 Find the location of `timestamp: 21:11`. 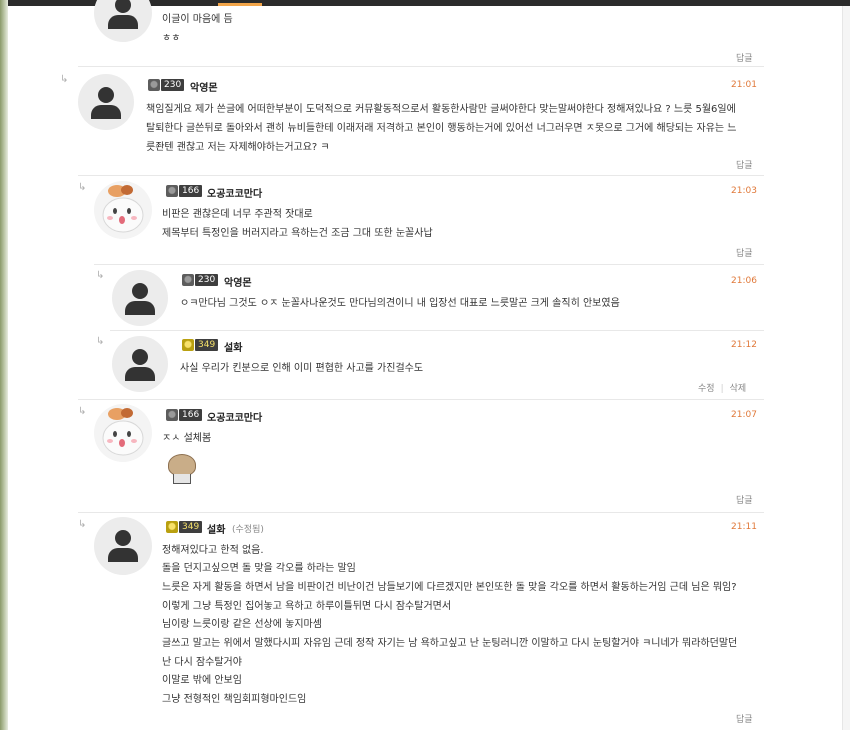

timestamp: 21:11 is located at coordinates (744, 527).